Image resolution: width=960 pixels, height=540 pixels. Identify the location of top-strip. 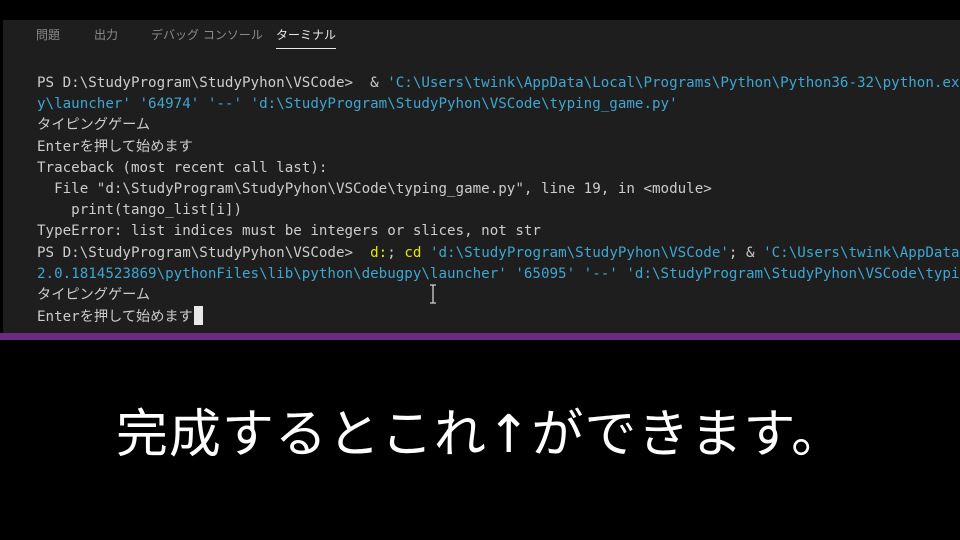
(480, 10).